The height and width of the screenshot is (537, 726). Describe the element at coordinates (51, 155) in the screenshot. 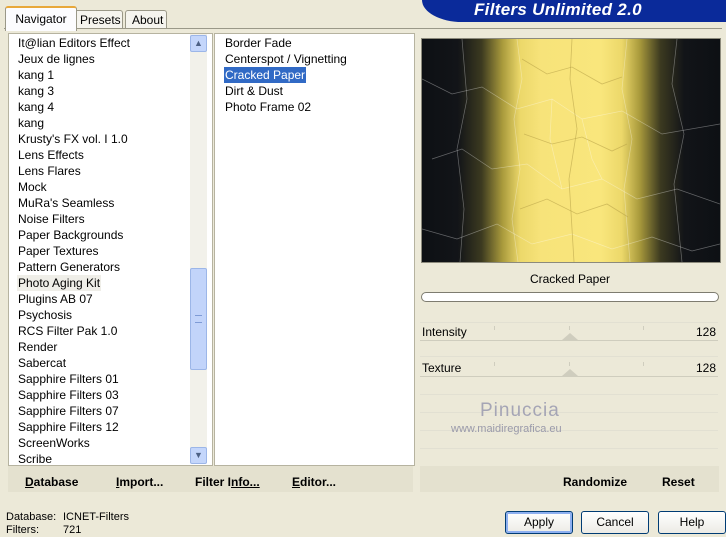

I see `category-item: Lens Effects` at that location.